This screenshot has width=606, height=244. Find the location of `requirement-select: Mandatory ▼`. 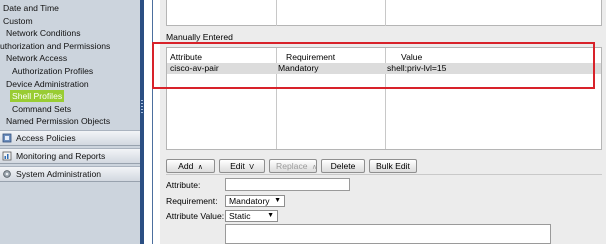

requirement-select: Mandatory ▼ is located at coordinates (255, 201).